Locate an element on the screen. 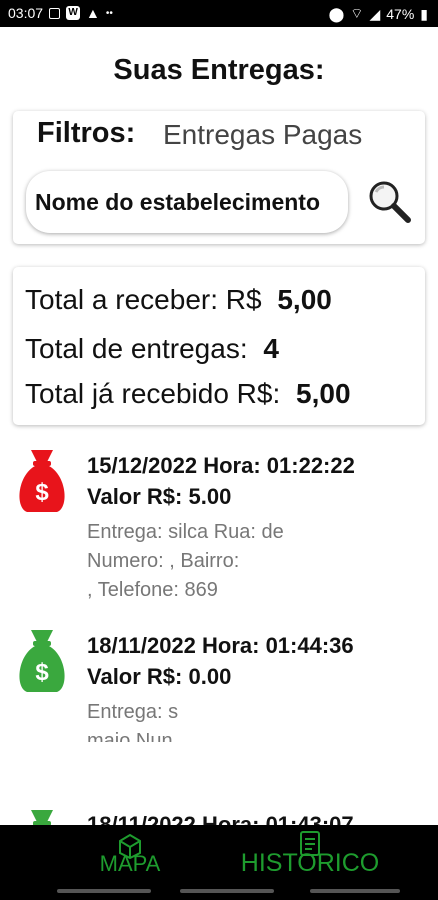  total-receber-label: Total a receber: R$ is located at coordinates (143, 299).